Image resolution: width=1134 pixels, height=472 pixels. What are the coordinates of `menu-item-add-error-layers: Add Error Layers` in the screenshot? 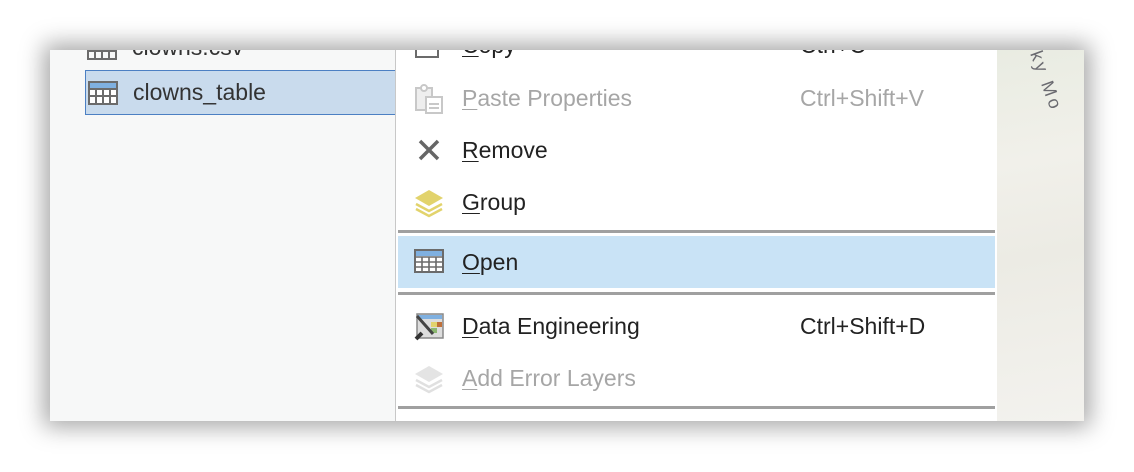 It's located at (696, 378).